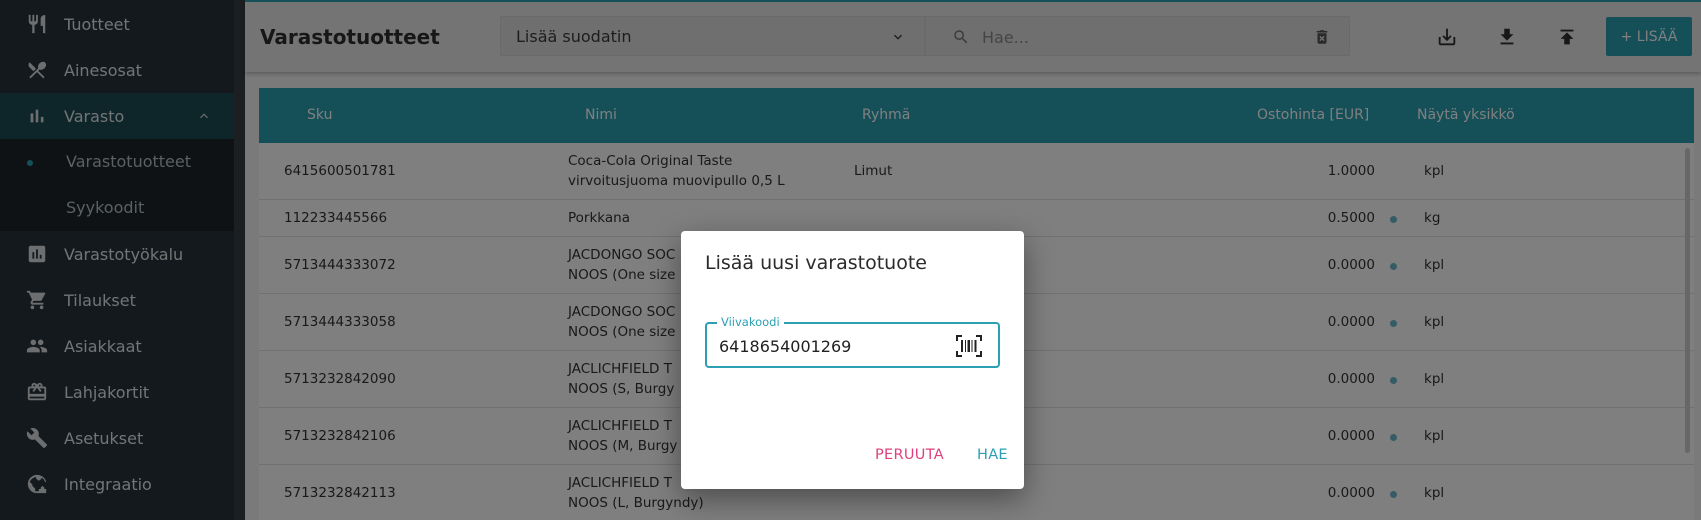 Image resolution: width=1701 pixels, height=520 pixels. I want to click on barcode-scan-icon, so click(969, 346).